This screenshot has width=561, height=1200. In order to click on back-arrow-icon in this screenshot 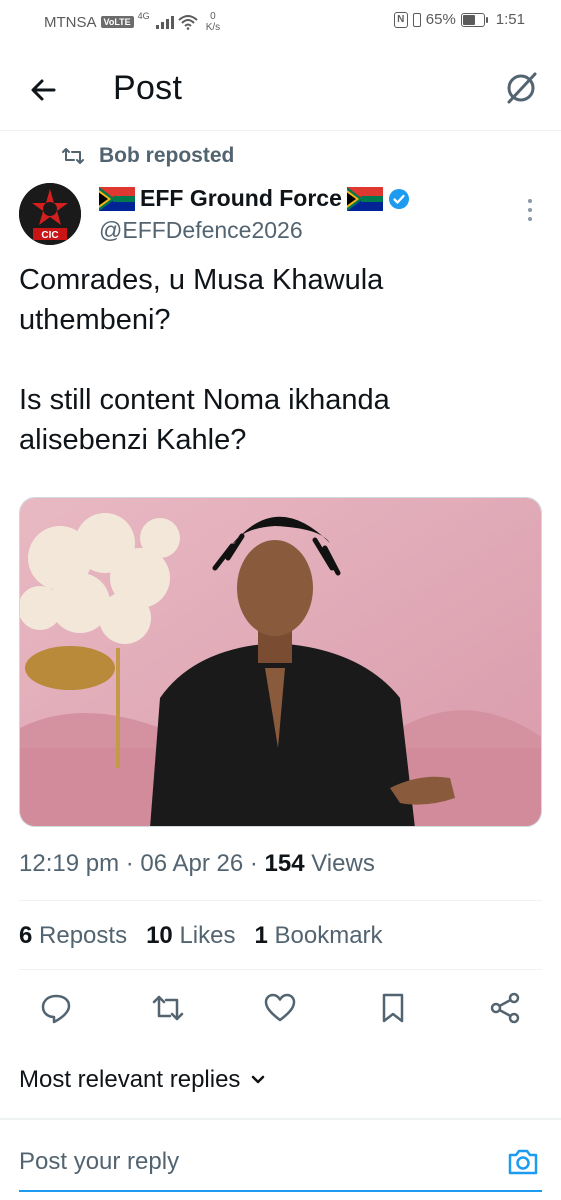, I will do `click(44, 90)`.